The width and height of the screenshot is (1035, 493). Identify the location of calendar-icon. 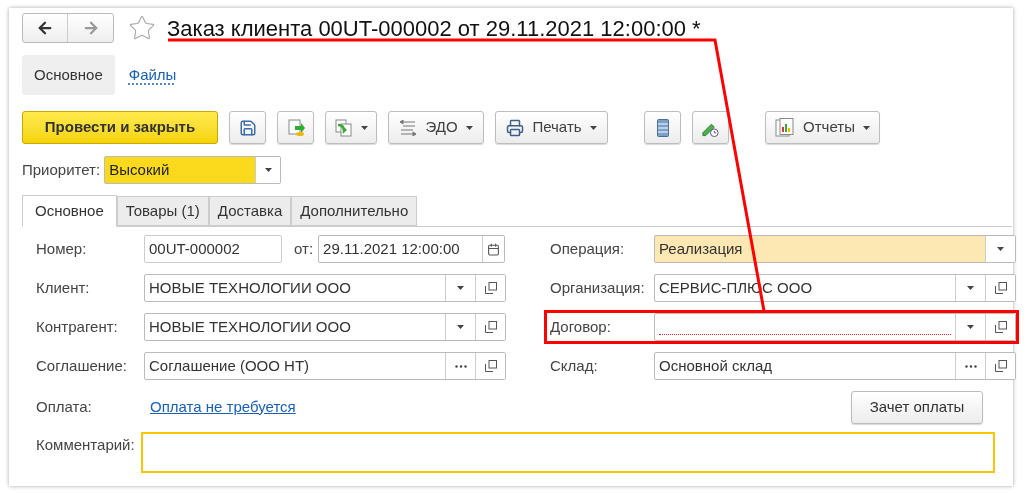
(494, 249).